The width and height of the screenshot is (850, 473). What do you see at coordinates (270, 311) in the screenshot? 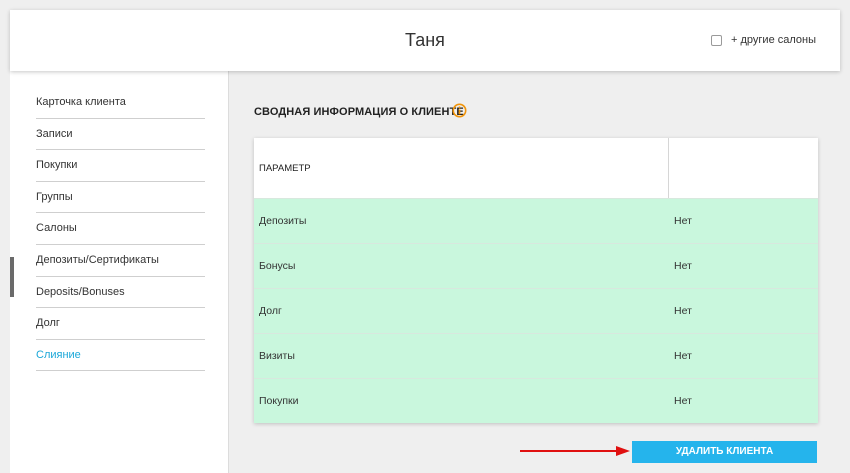
I see `row-param-name: Долг` at bounding box center [270, 311].